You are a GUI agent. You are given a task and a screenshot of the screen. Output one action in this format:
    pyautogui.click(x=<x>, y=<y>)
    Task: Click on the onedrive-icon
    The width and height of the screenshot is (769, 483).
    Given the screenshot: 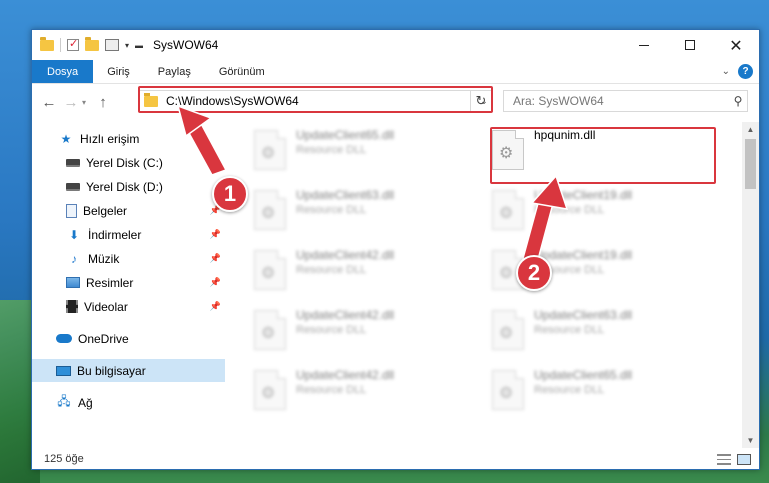 What is the action you would take?
    pyautogui.click(x=64, y=338)
    